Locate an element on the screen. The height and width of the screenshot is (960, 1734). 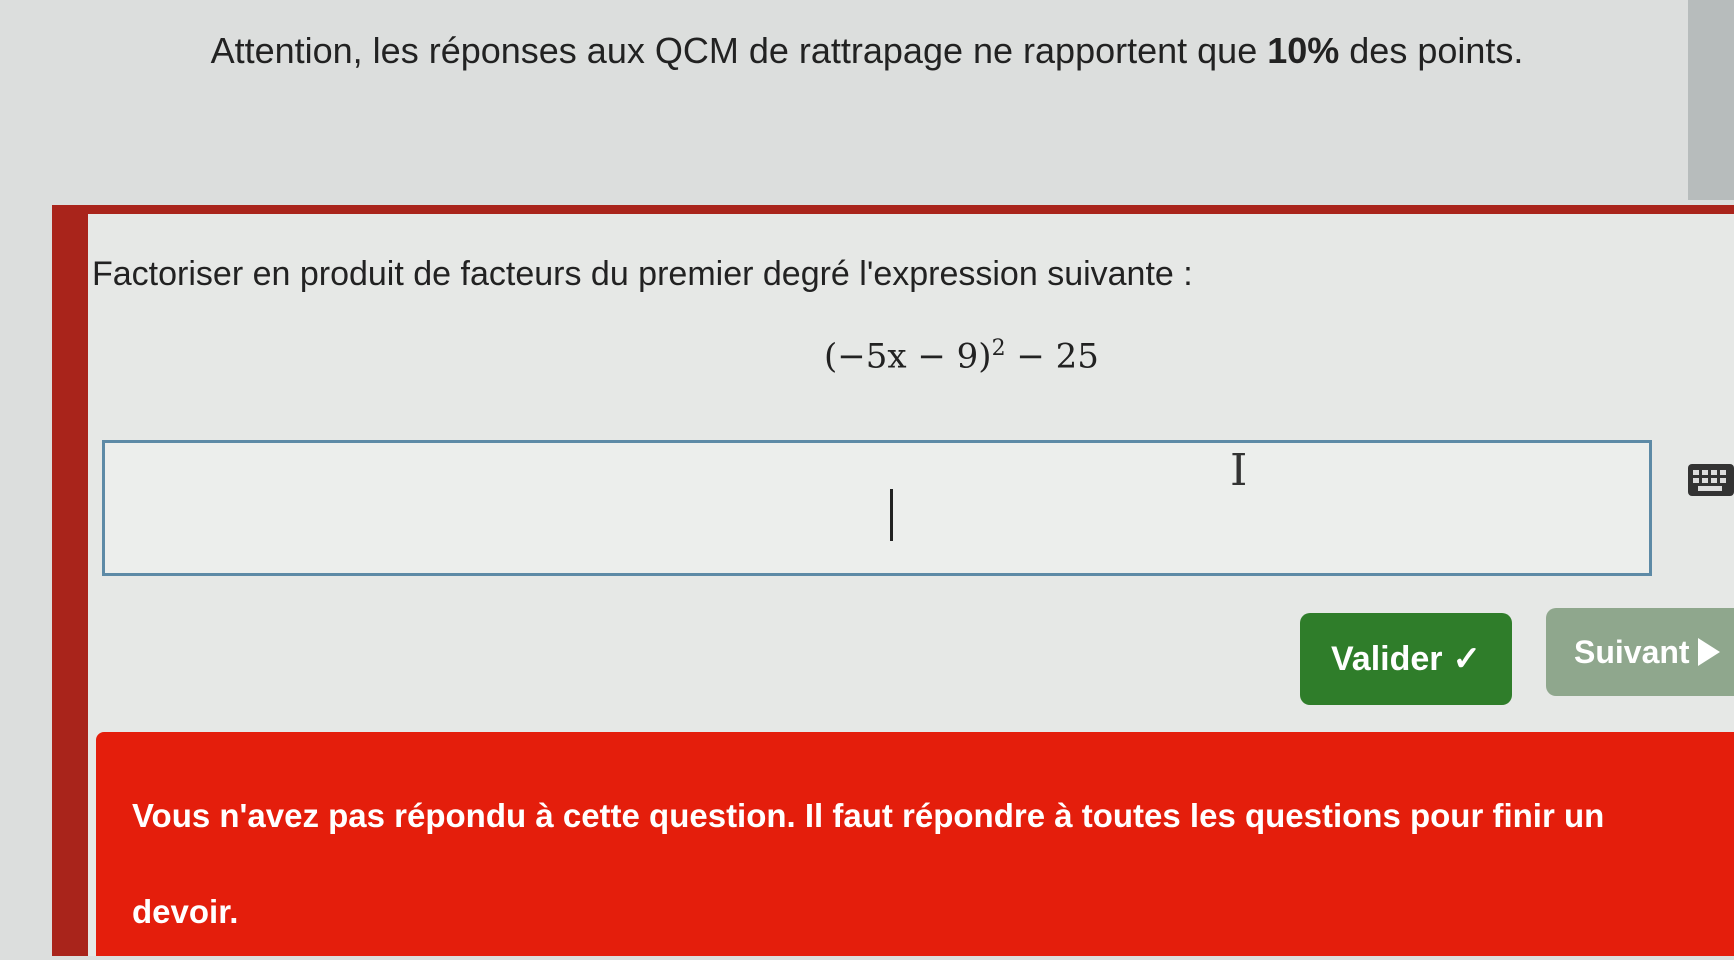
valider-button: Valider ✓ is located at coordinates (1406, 659).